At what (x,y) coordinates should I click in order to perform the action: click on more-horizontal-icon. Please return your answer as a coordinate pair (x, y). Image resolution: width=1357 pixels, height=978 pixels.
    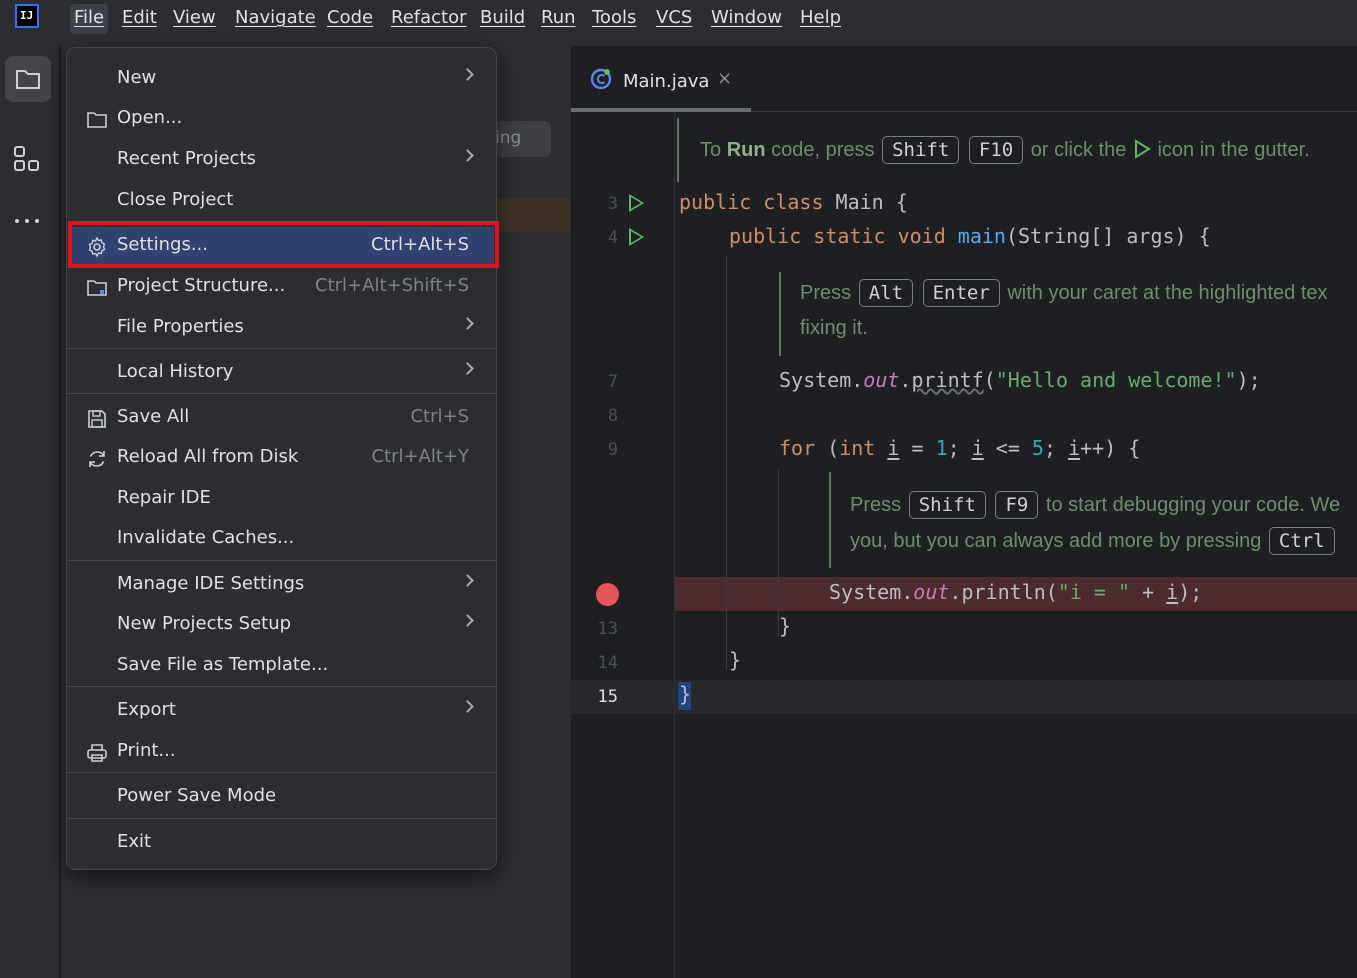
    Looking at the image, I should click on (27, 221).